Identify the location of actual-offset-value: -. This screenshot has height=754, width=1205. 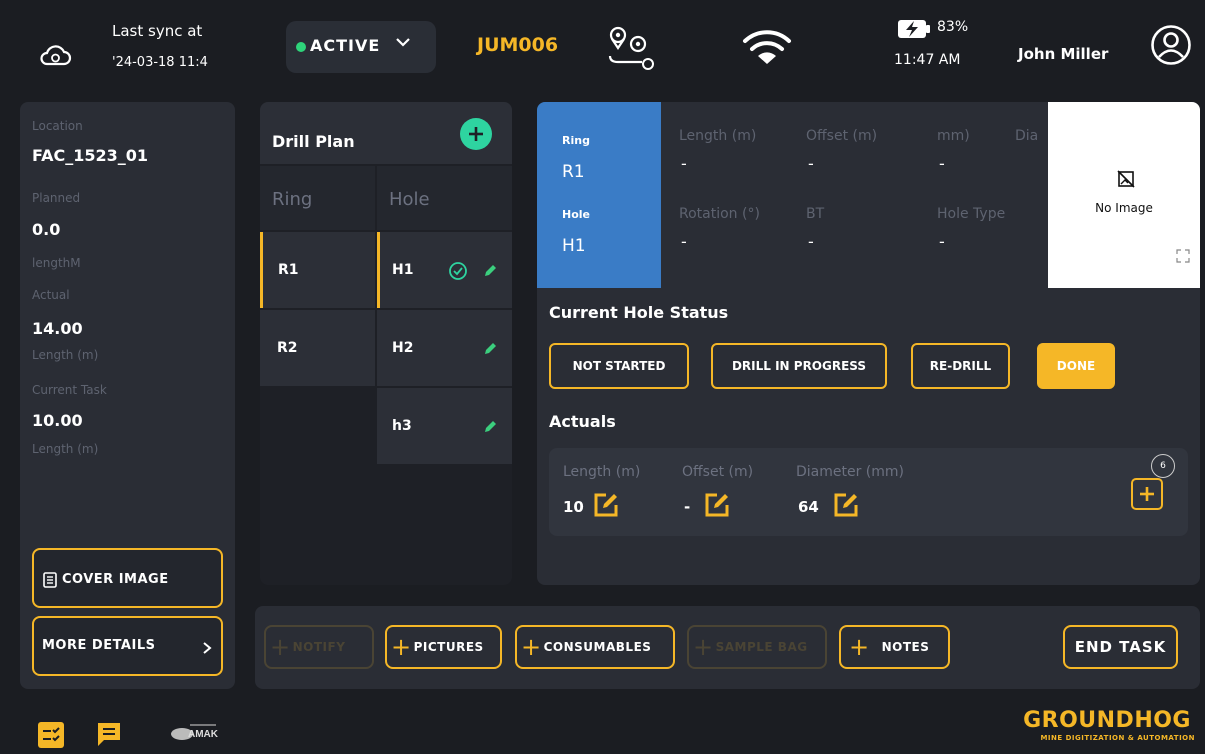
(687, 507).